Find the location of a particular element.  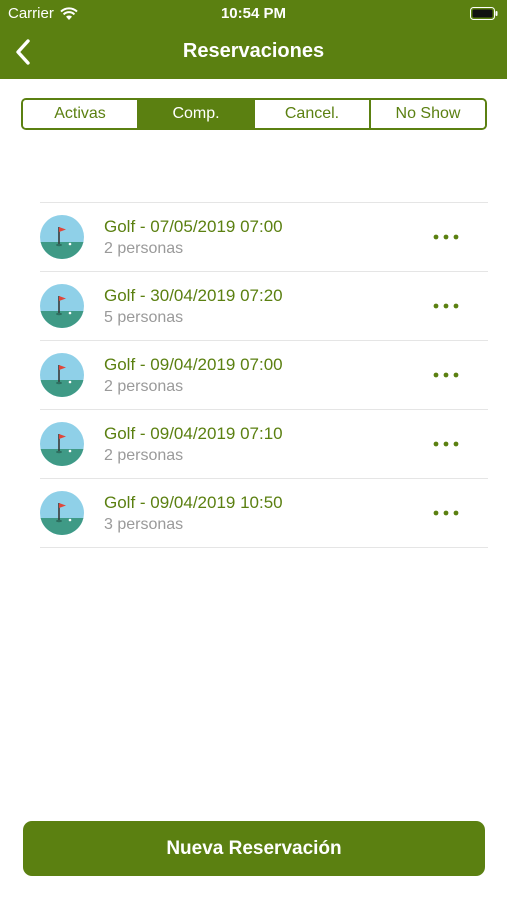

new-reservation-button: Nueva Reservación is located at coordinates (254, 848).